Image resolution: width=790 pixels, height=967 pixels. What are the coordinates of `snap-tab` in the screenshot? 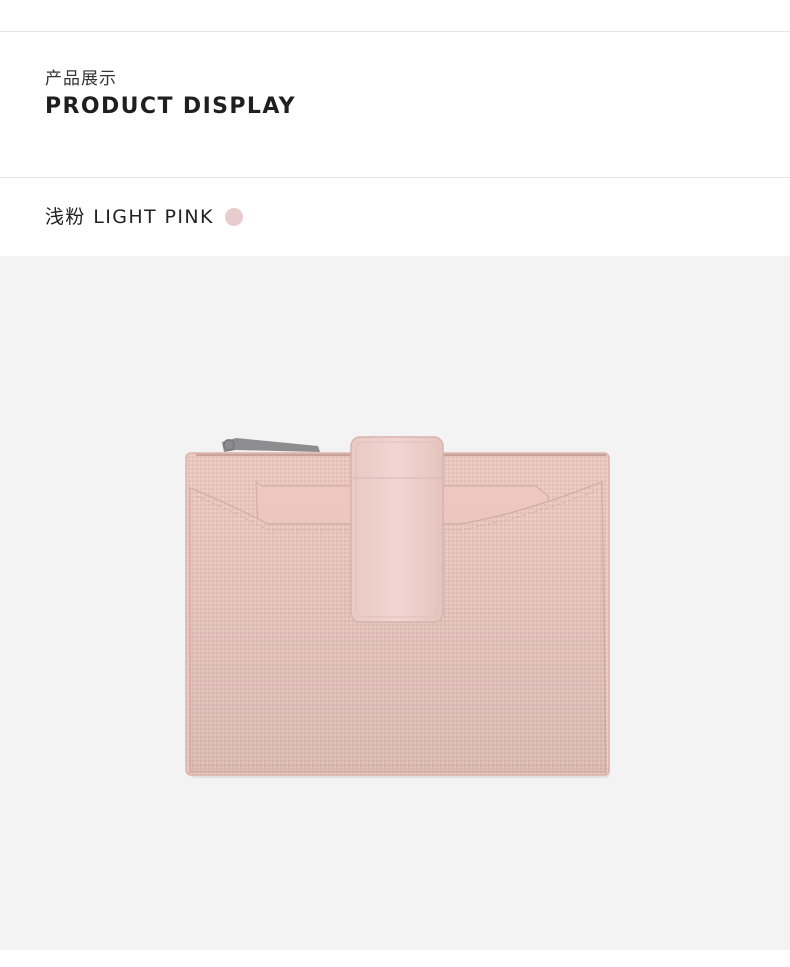 It's located at (397, 529).